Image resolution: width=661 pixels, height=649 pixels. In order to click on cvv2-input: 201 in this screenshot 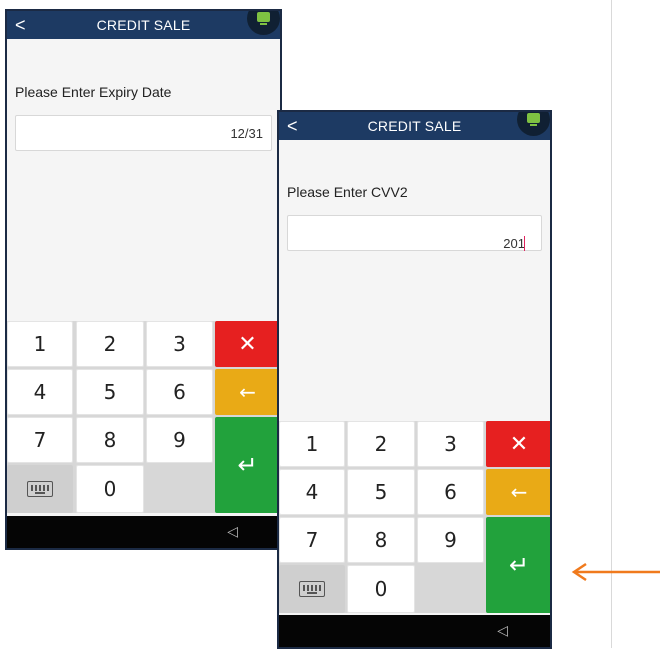, I will do `click(414, 233)`.